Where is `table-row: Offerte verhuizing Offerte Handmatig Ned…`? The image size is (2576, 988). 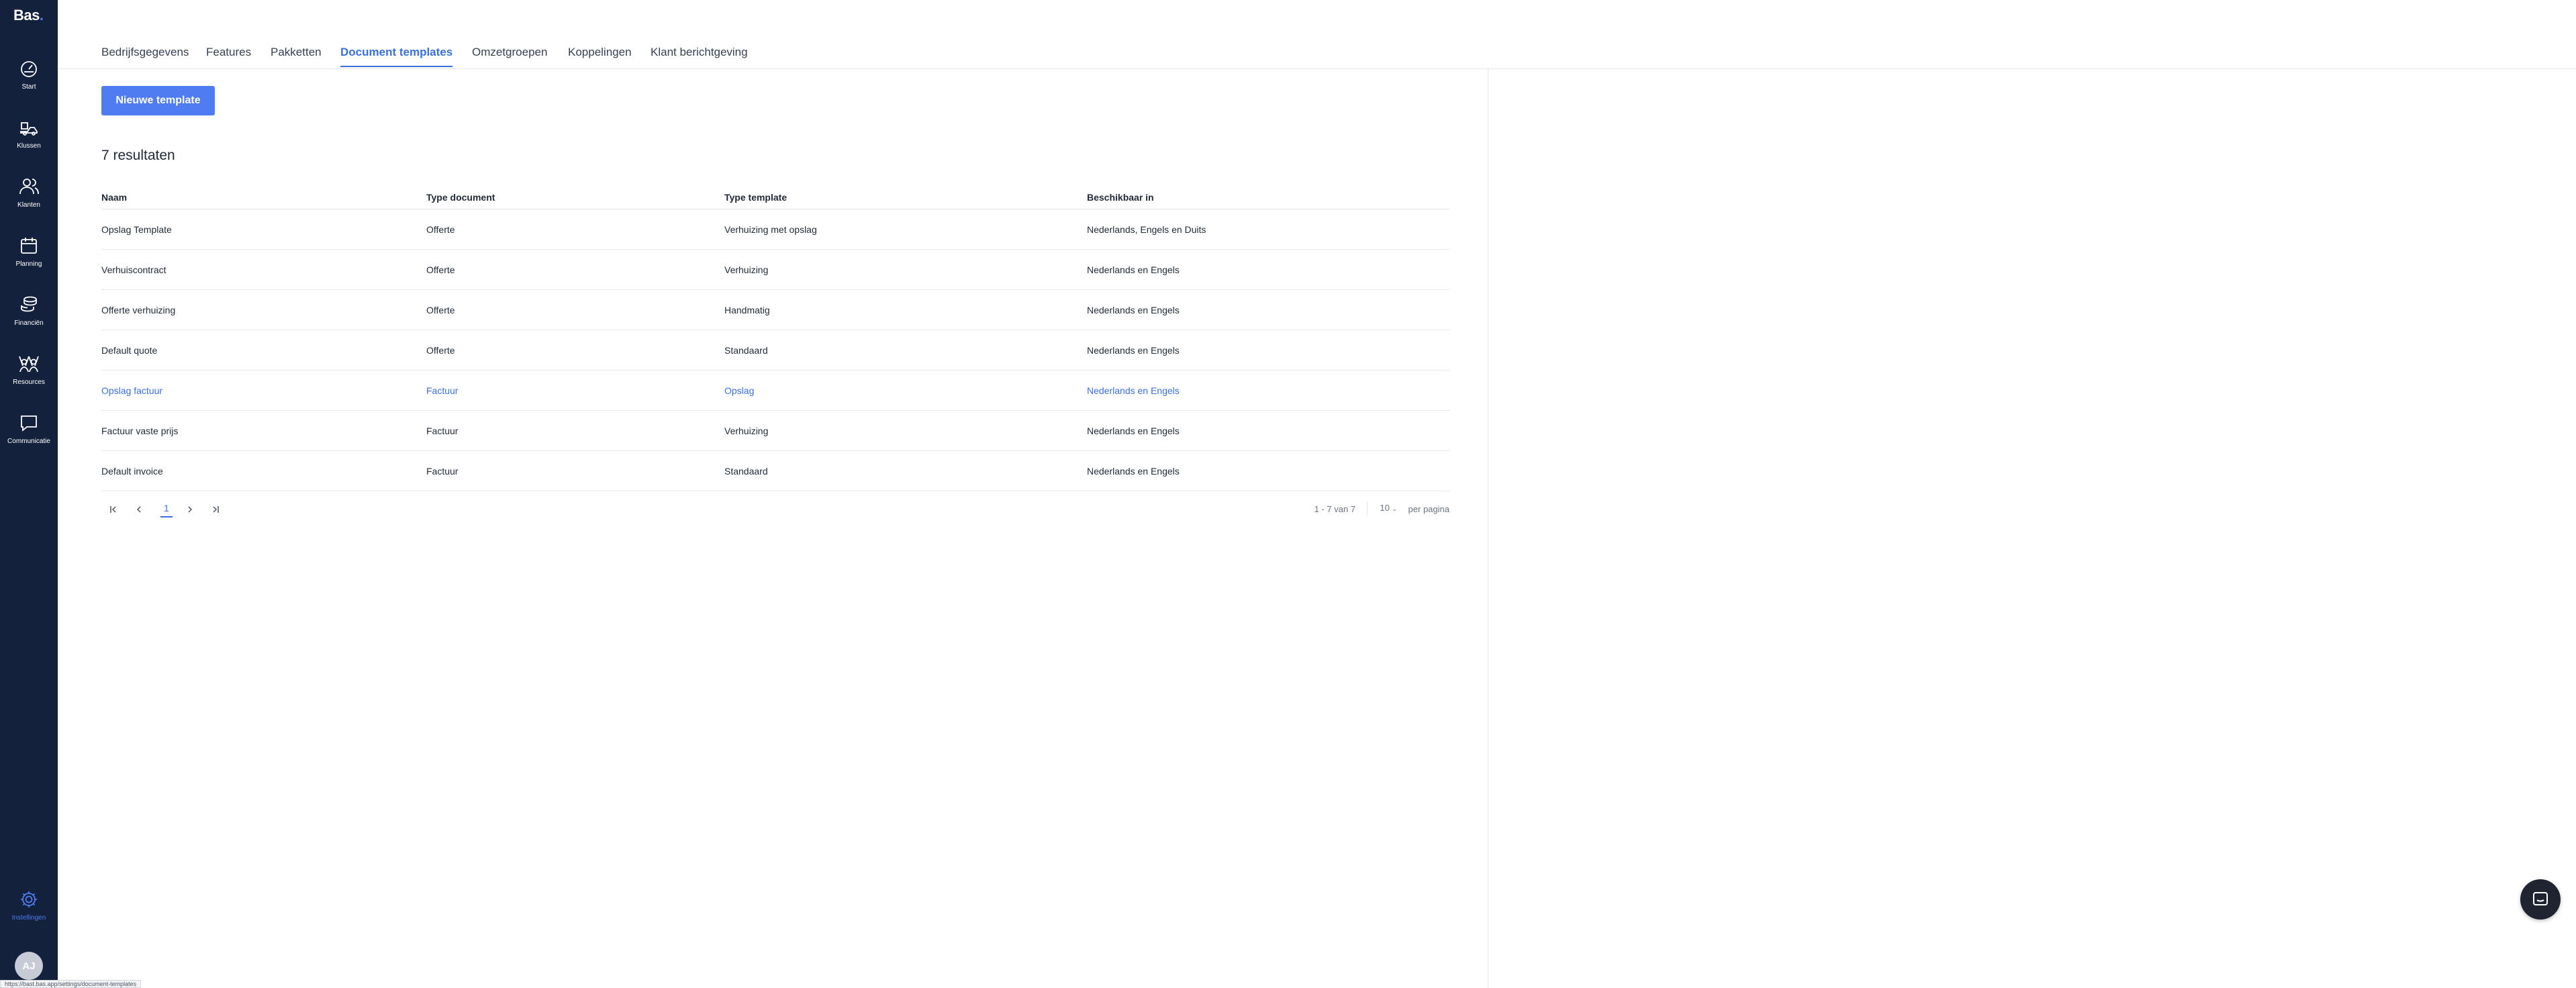 table-row: Offerte verhuizing Offerte Handmatig Ned… is located at coordinates (775, 310).